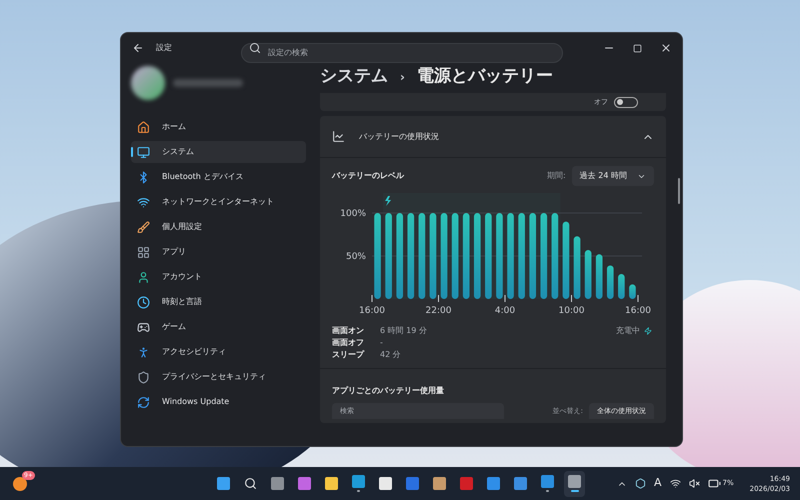  Describe the element at coordinates (348, 354) in the screenshot. I see `stat-label: スリープ` at that location.